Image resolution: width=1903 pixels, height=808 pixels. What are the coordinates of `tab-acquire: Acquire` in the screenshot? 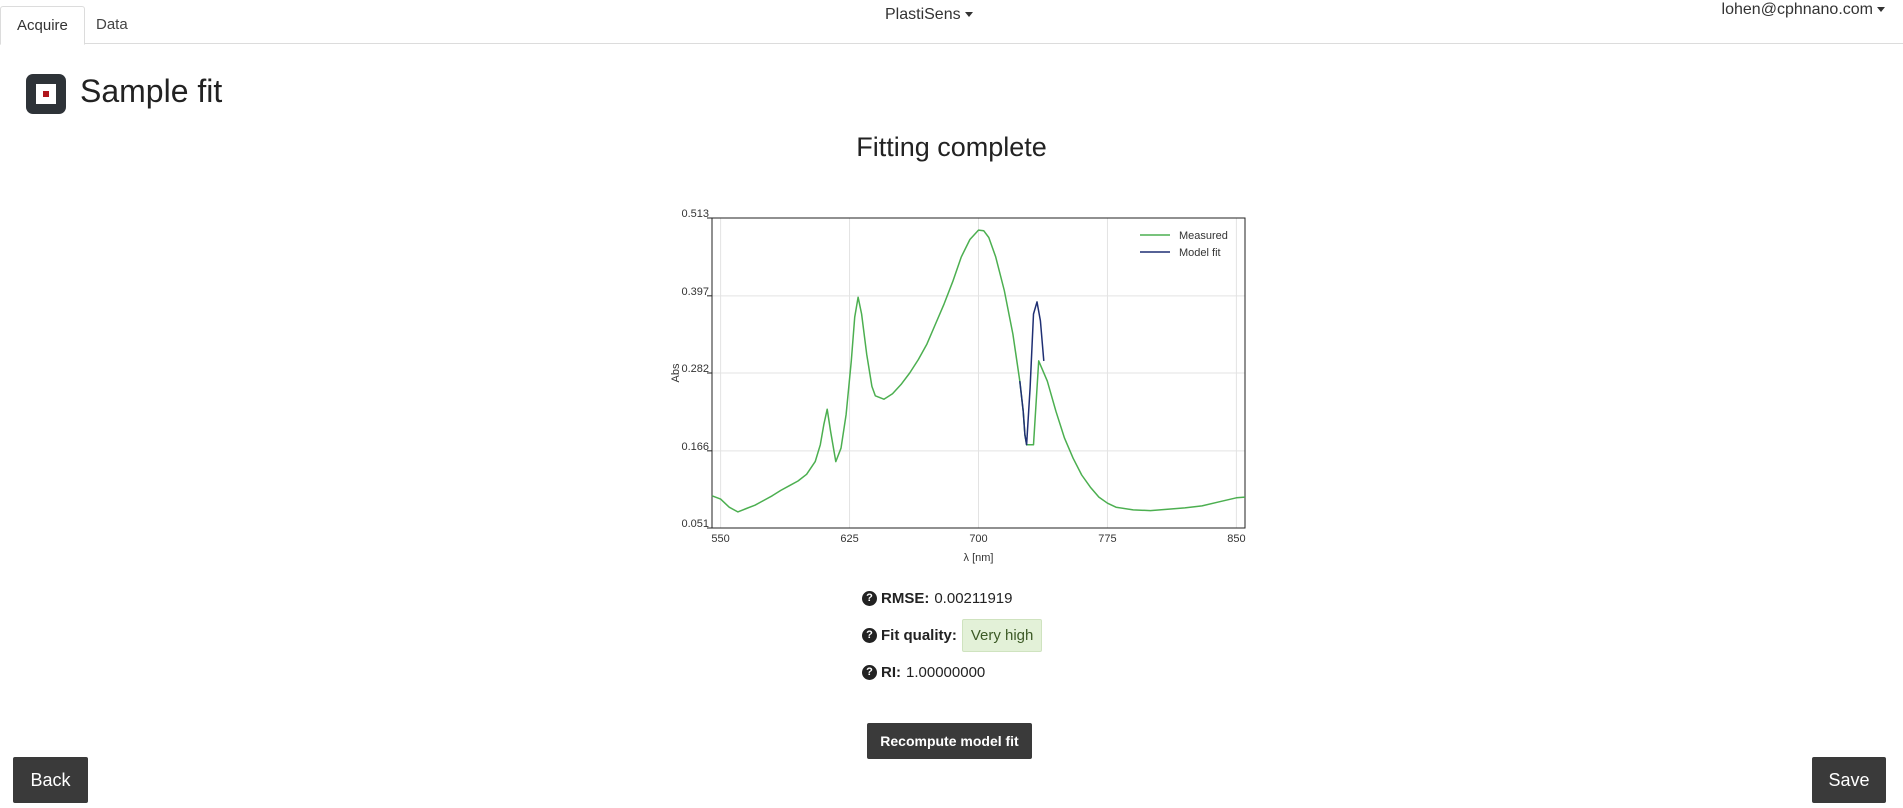 It's located at (42, 25).